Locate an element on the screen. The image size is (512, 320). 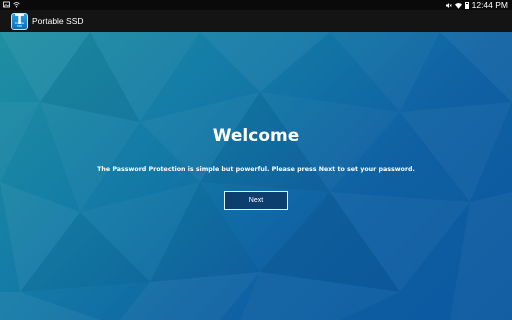
status-time: 12:44 PM is located at coordinates (489, 5).